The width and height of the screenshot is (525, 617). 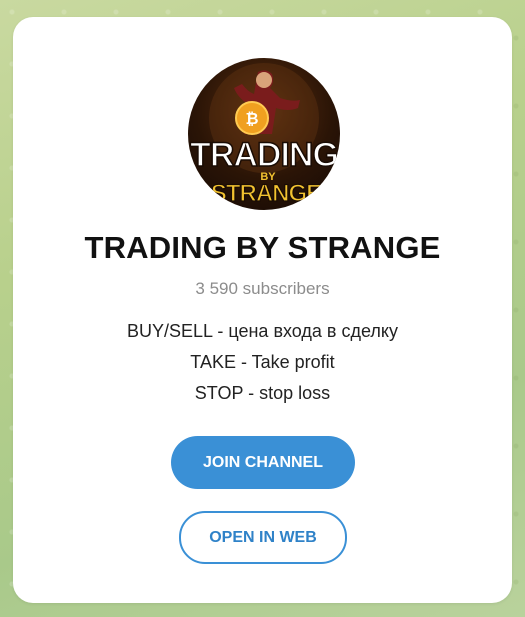 I want to click on channel-avatar-icon: ₿ TRADING BY STRANGE, so click(x=264, y=135).